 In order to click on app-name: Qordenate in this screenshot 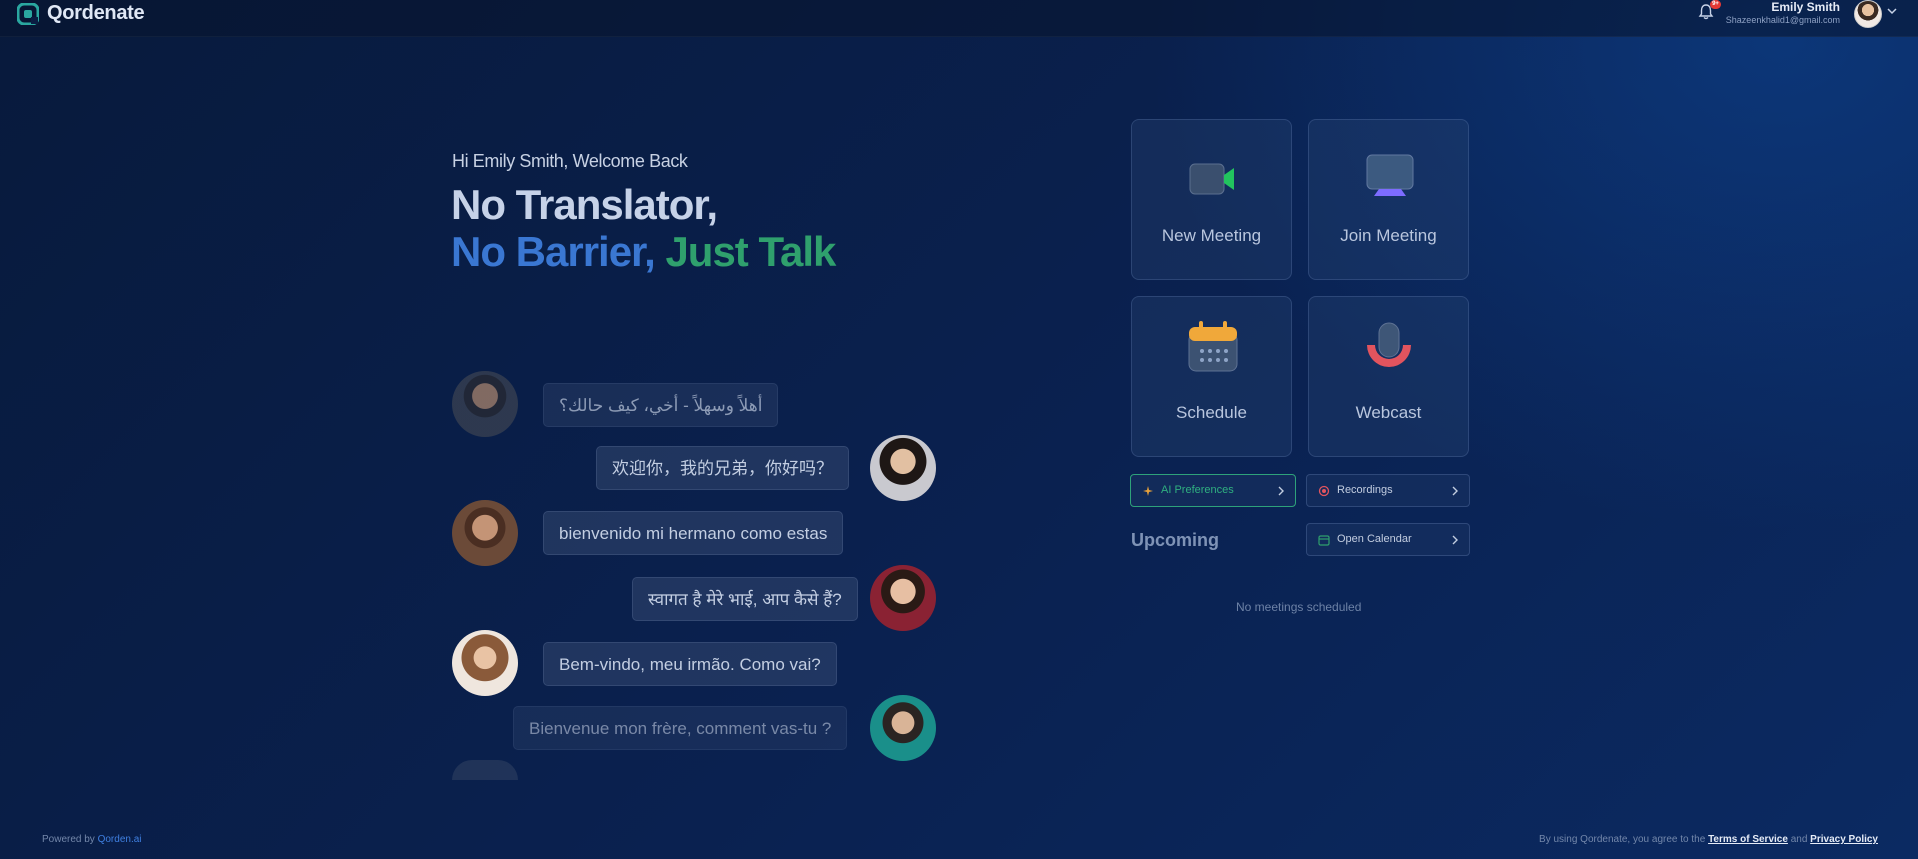, I will do `click(96, 13)`.